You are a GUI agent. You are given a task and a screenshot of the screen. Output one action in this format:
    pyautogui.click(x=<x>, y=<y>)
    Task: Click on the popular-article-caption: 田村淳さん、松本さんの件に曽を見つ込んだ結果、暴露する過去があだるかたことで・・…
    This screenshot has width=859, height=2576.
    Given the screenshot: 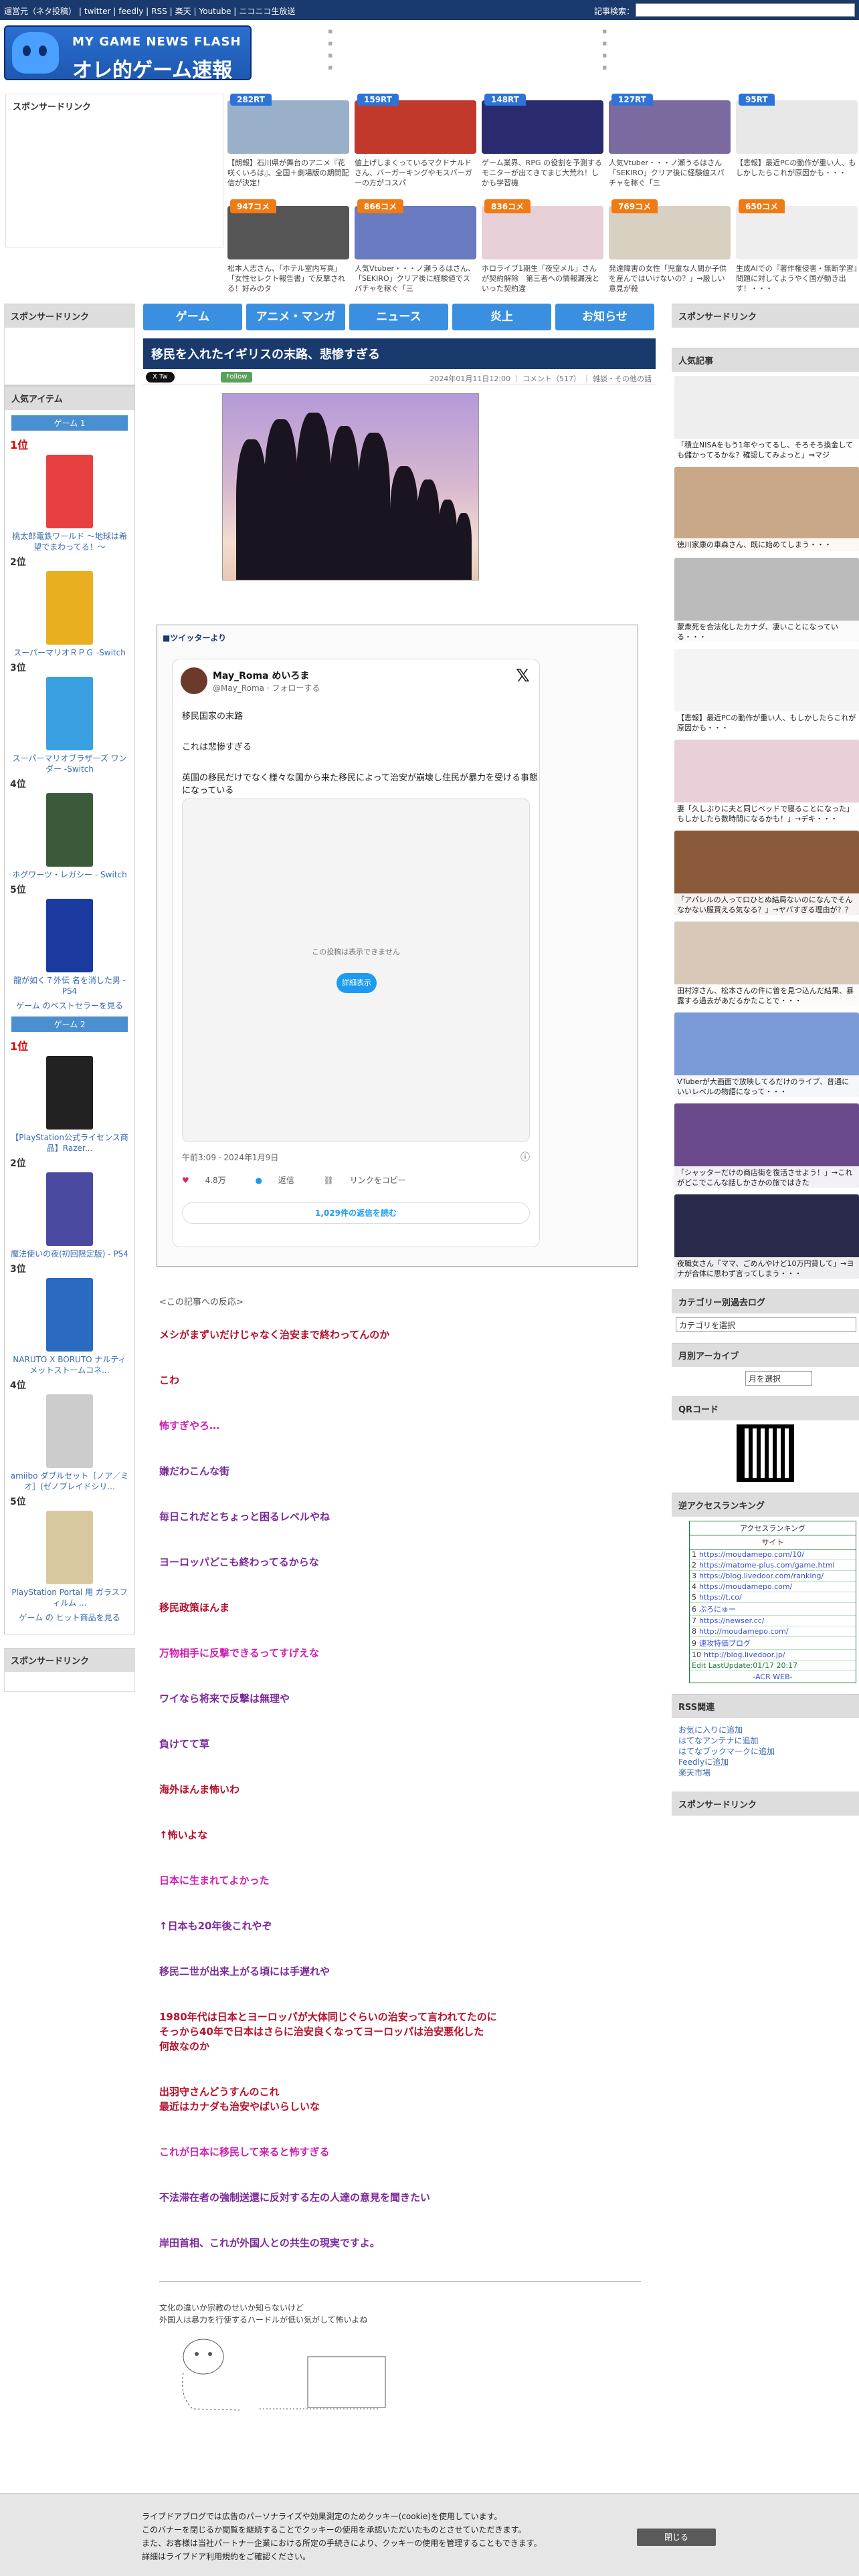 What is the action you would take?
    pyautogui.click(x=767, y=995)
    